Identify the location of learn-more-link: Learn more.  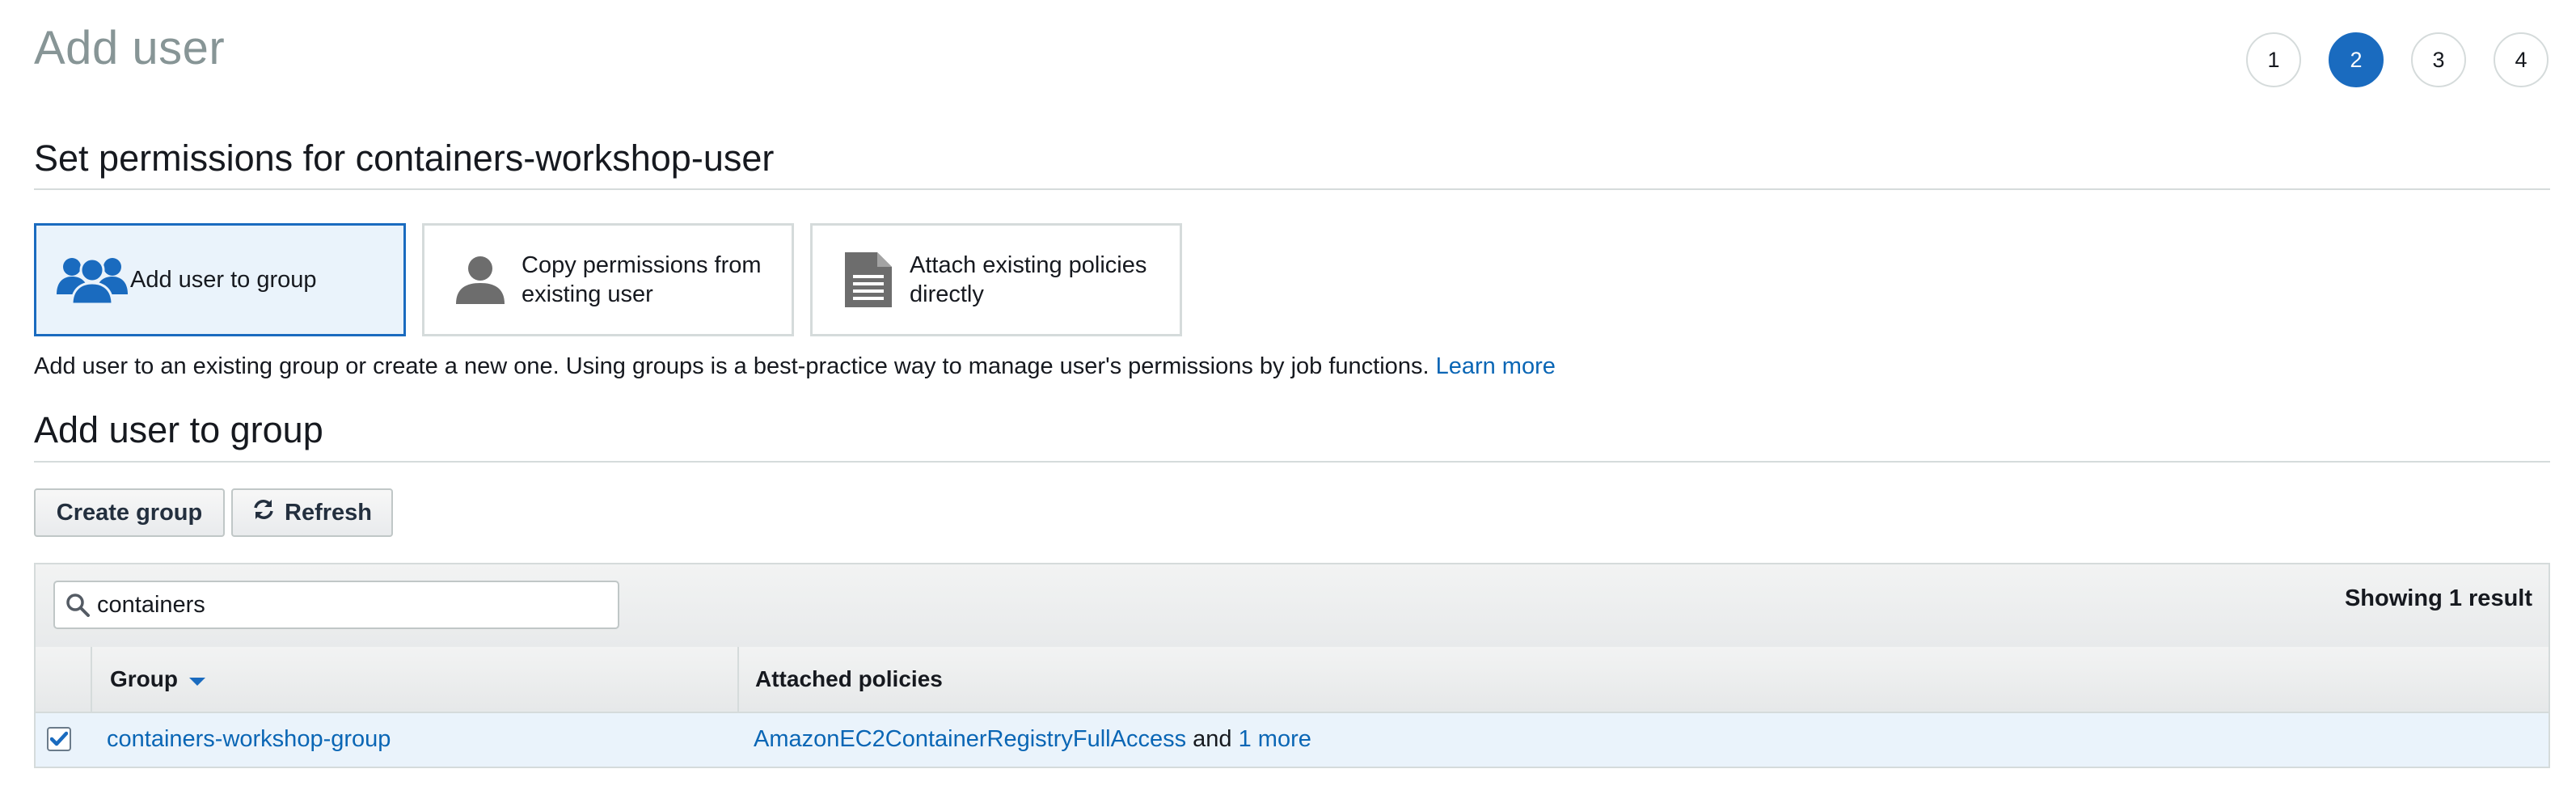
(1496, 366).